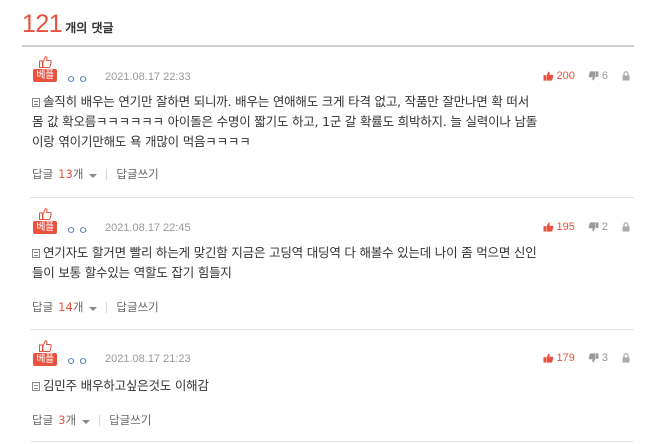 The image size is (645, 444). What do you see at coordinates (604, 227) in the screenshot?
I see `downvote-count: 2` at bounding box center [604, 227].